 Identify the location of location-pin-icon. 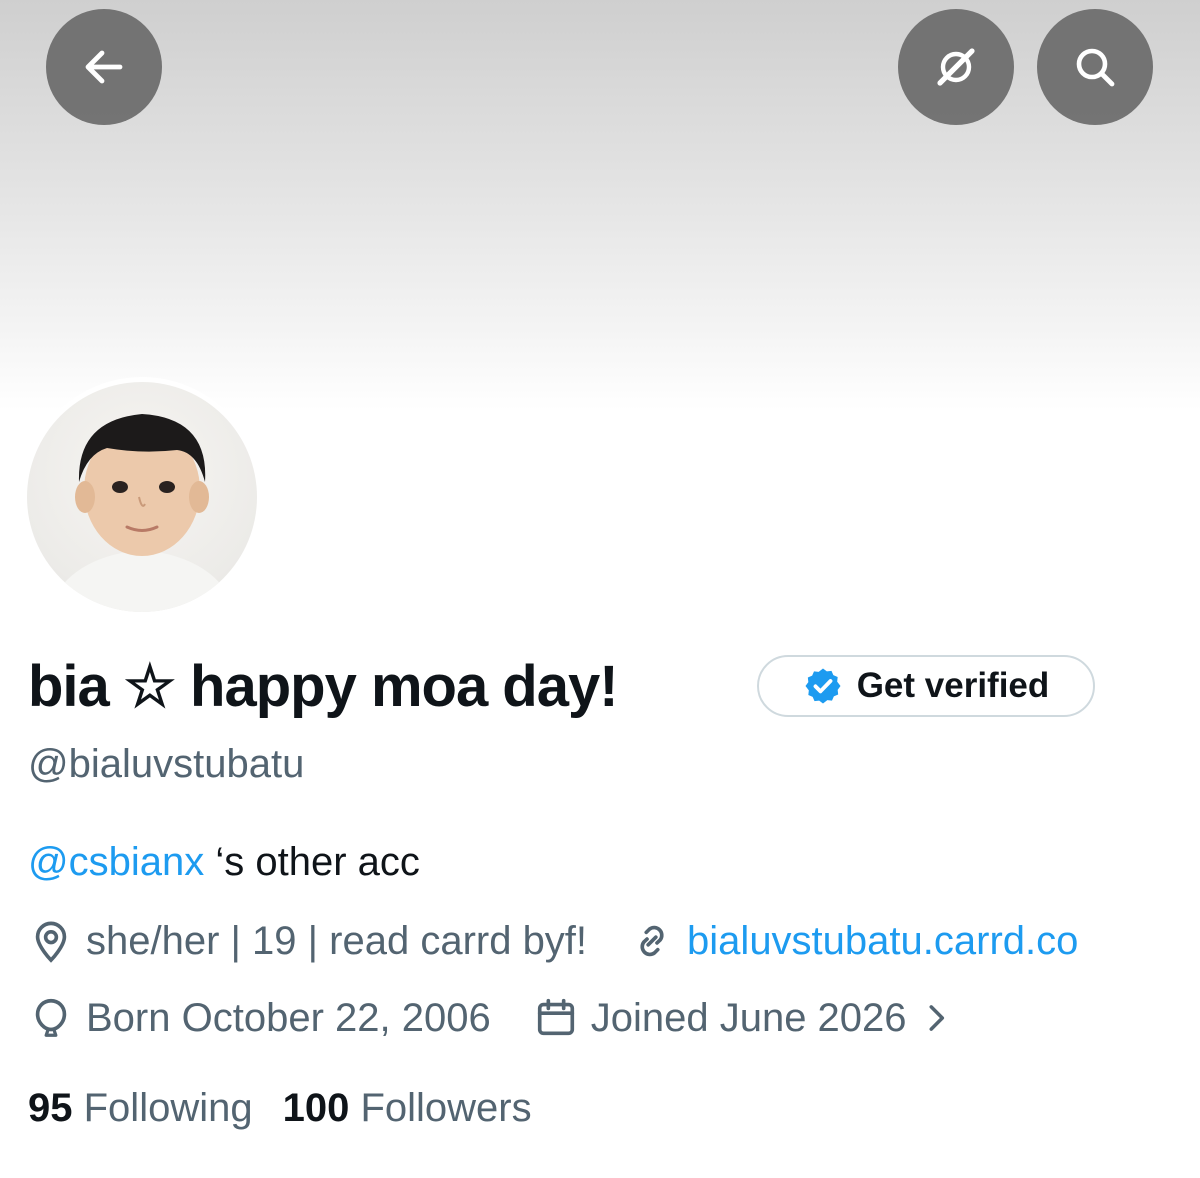
(51, 942).